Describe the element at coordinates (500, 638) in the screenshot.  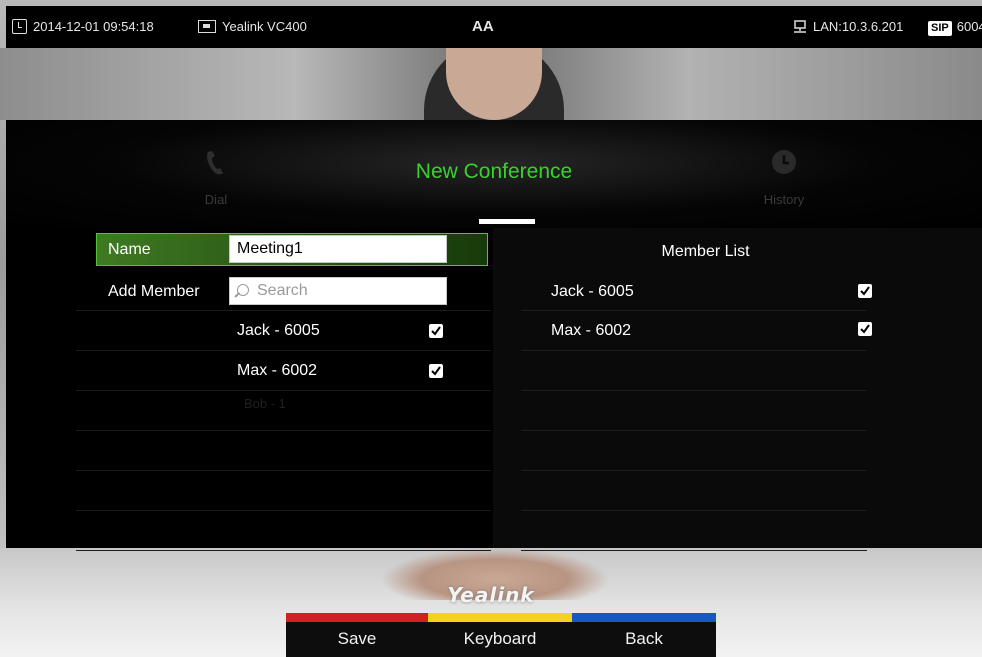
I see `keyboard-label: Keyboard` at that location.